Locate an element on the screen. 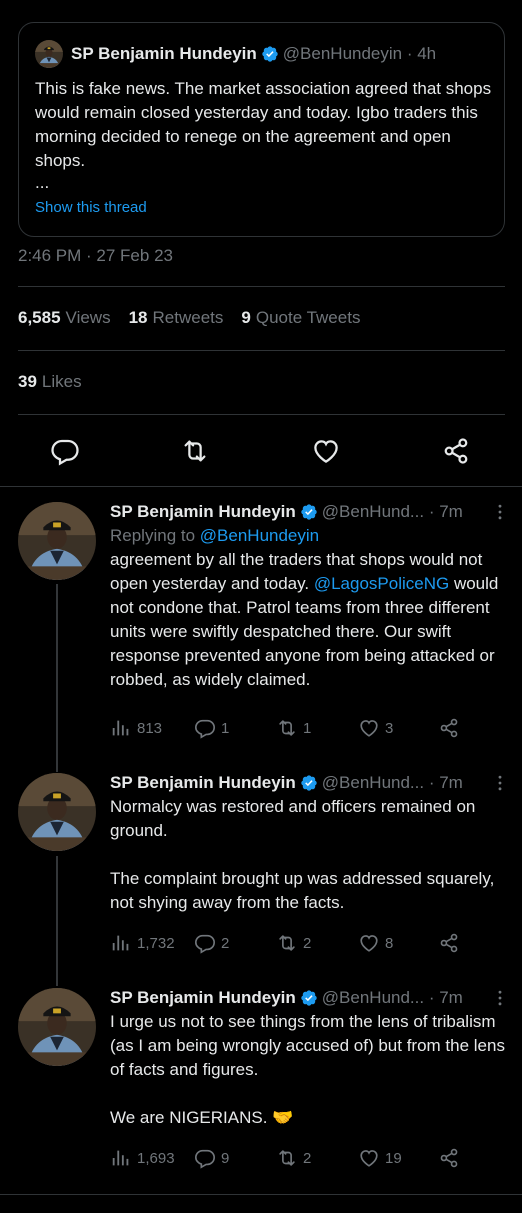  quoted-tweet-header: SP Benjamin Hundeyin @BenHundeyin · 4h is located at coordinates (261, 54).